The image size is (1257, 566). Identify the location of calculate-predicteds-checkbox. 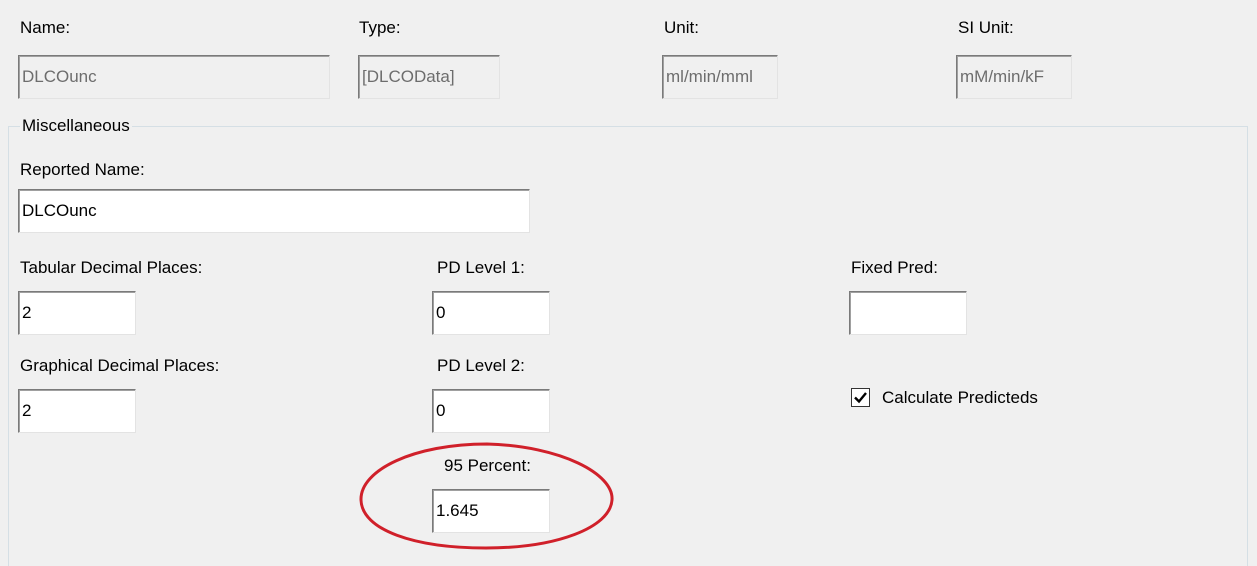
(860, 397).